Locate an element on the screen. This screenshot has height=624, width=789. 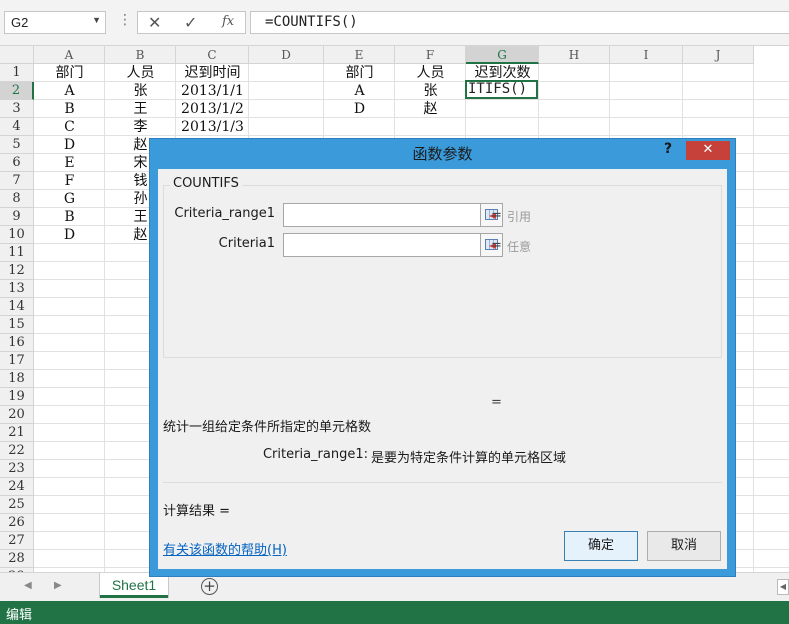
cell-b3: 王 is located at coordinates (140, 109).